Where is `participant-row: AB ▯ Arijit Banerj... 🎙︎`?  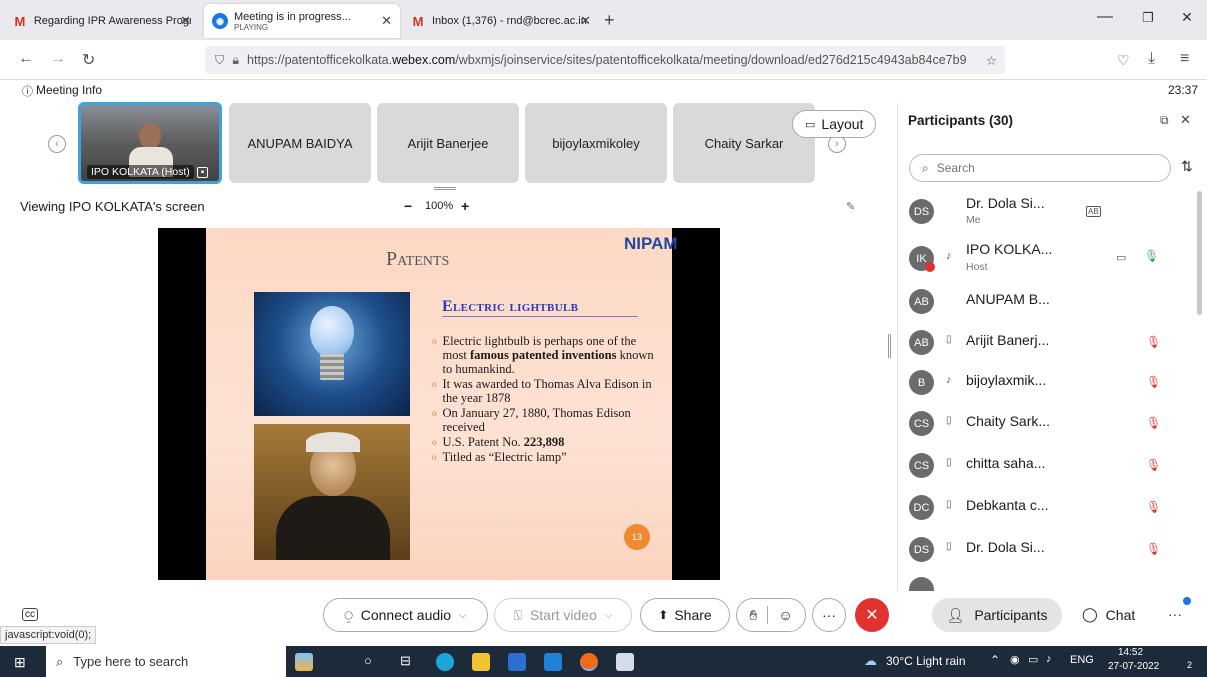
participant-row: AB ▯ Arijit Banerj... 🎙︎ is located at coordinates (1048, 342).